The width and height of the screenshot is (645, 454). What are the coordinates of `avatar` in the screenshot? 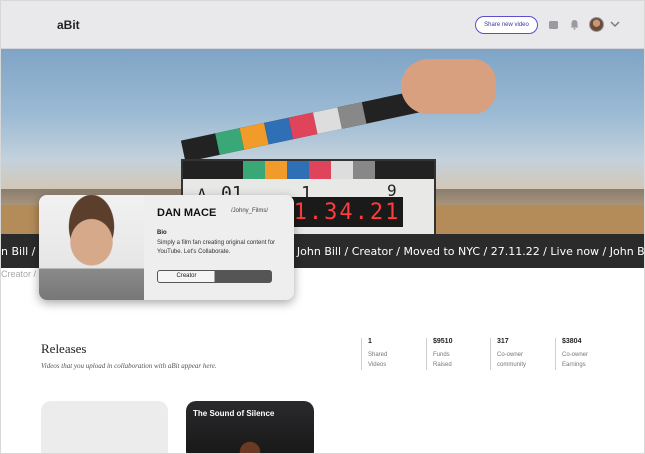 It's located at (596, 24).